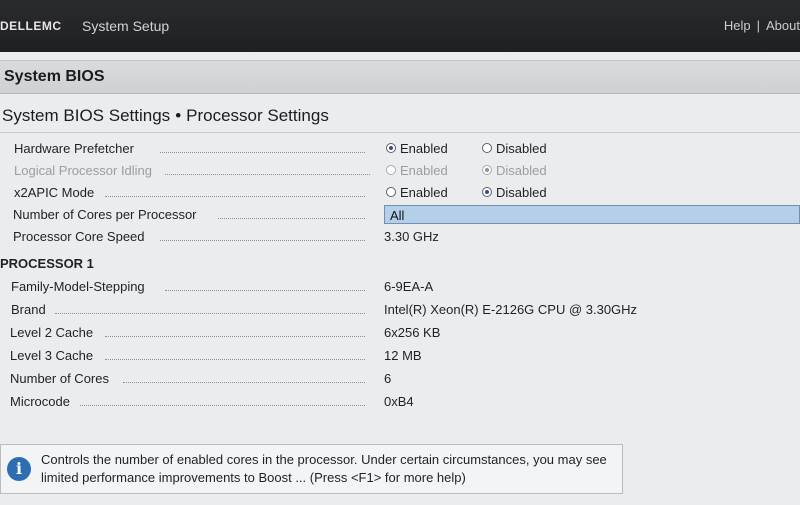  Describe the element at coordinates (81, 236) in the screenshot. I see `setting-label: Processor Core Speed` at that location.